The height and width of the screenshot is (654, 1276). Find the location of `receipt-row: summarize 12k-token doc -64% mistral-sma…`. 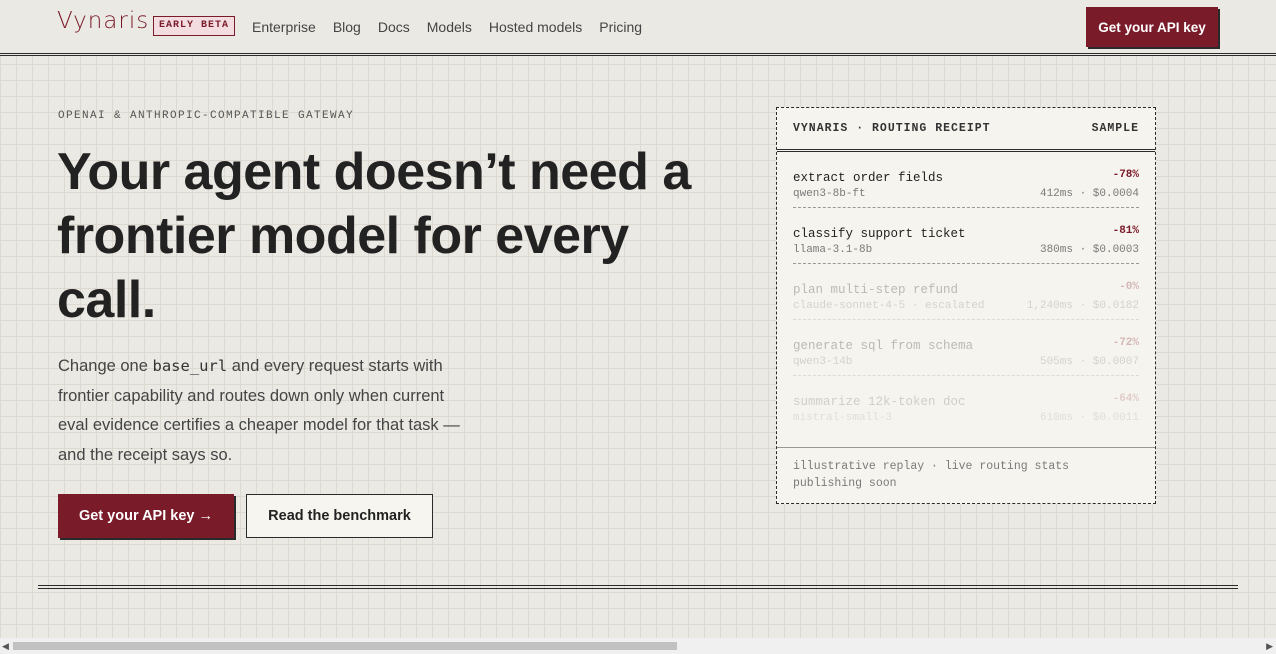

receipt-row: summarize 12k-token doc -64% mistral-sma… is located at coordinates (966, 404).